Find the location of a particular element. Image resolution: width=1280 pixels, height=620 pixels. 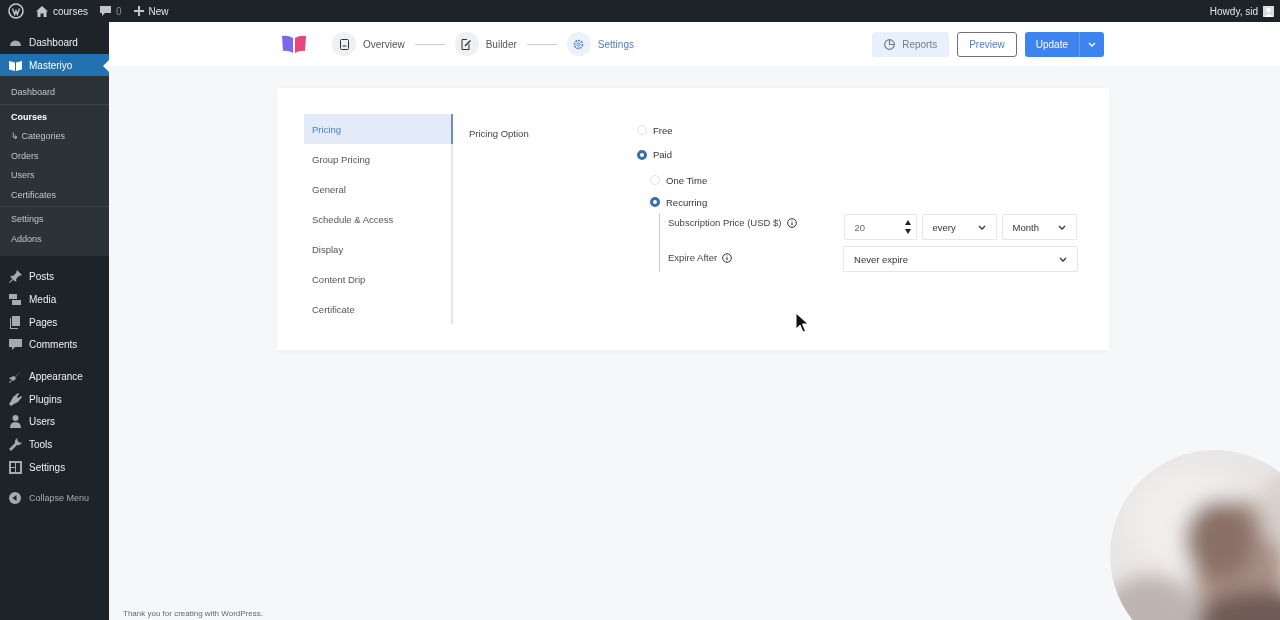

comments-link: 0 is located at coordinates (111, 11).